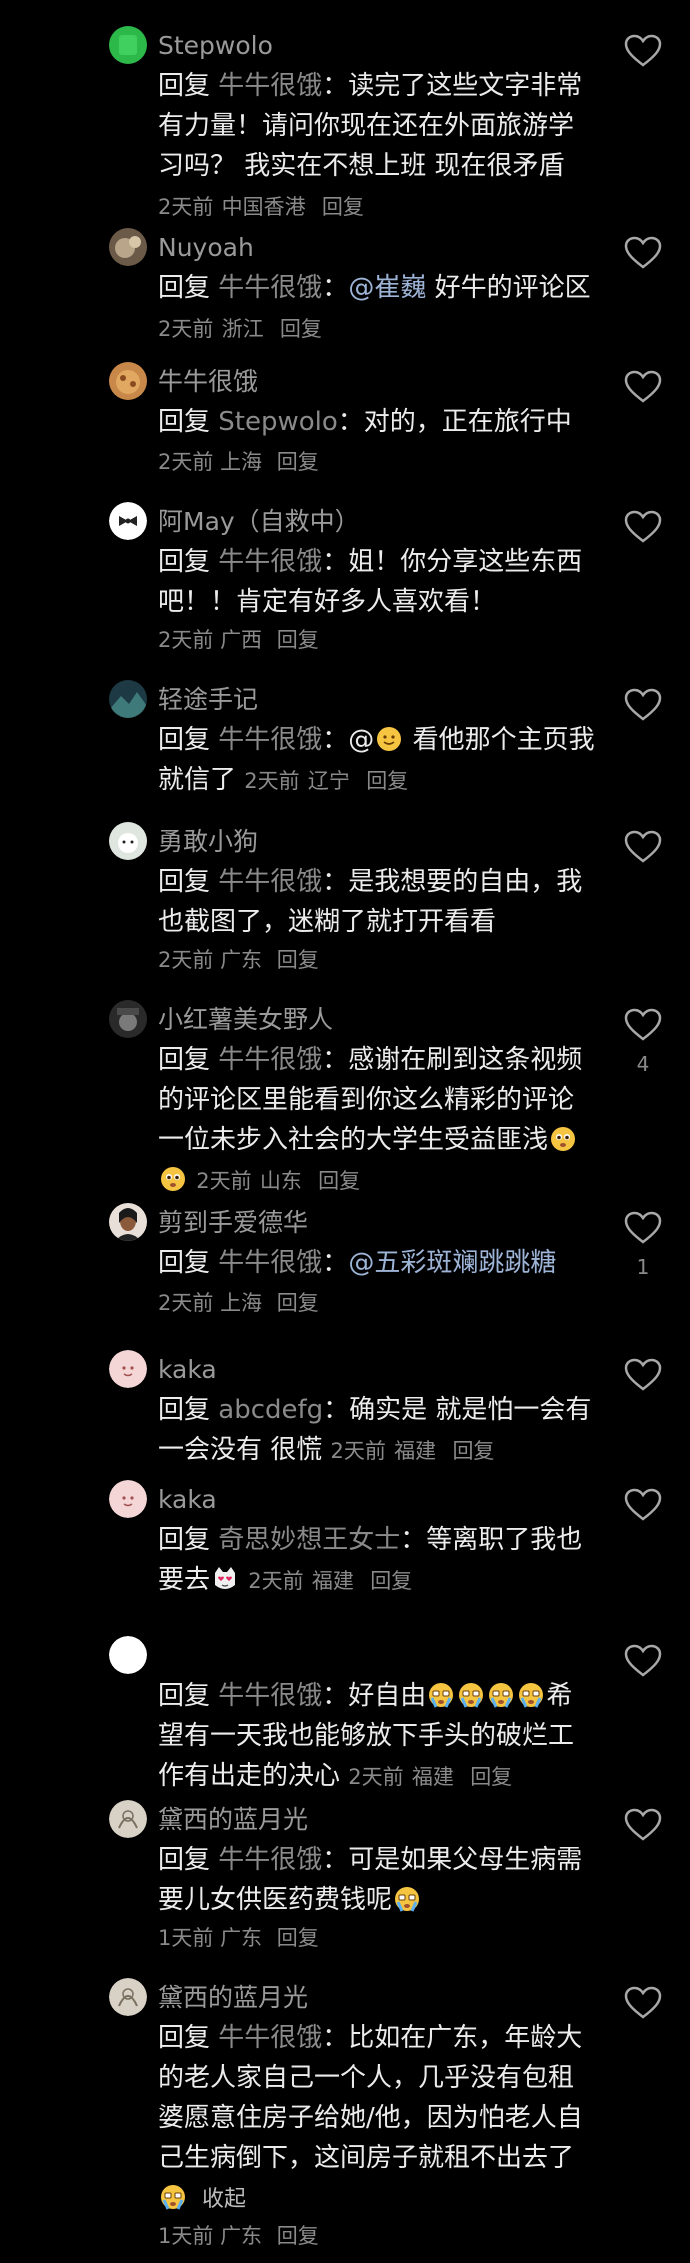  What do you see at coordinates (233, 1223) in the screenshot?
I see `username: 剪到手爱德华` at bounding box center [233, 1223].